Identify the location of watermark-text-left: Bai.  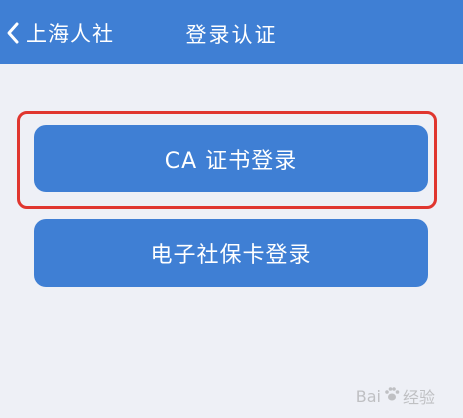
(368, 396).